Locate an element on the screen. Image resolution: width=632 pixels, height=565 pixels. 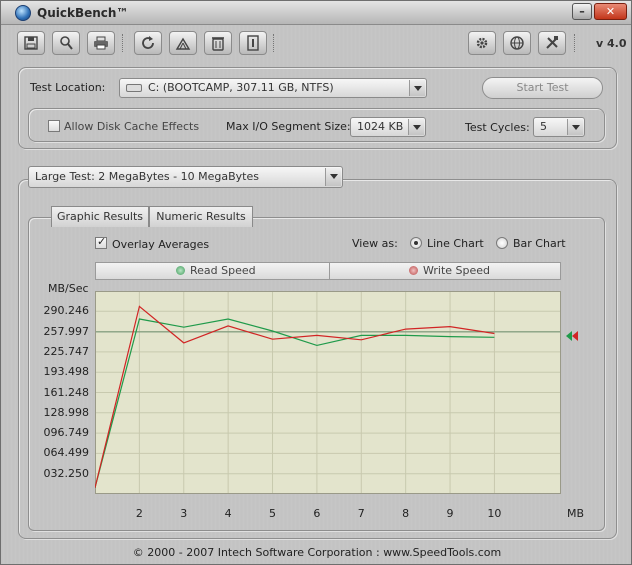
x-tick-label: 7 is located at coordinates (361, 513).